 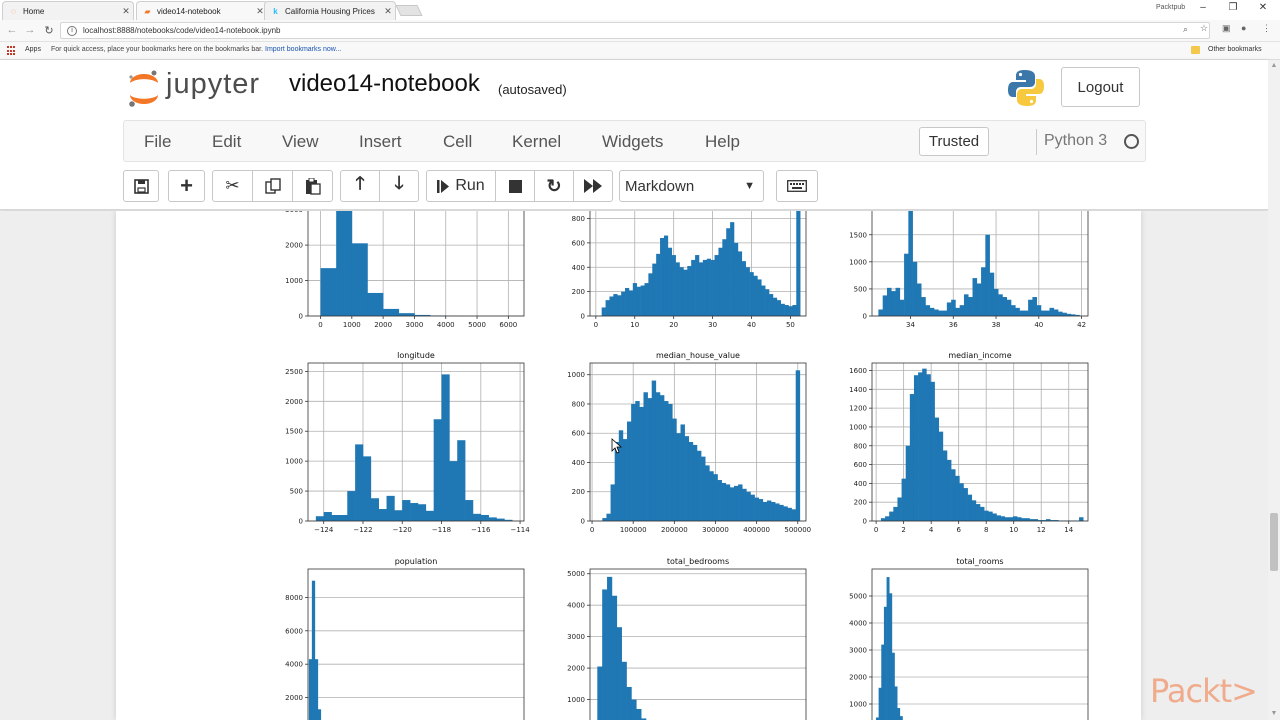 I want to click on apps-link: Apps, so click(x=33, y=49).